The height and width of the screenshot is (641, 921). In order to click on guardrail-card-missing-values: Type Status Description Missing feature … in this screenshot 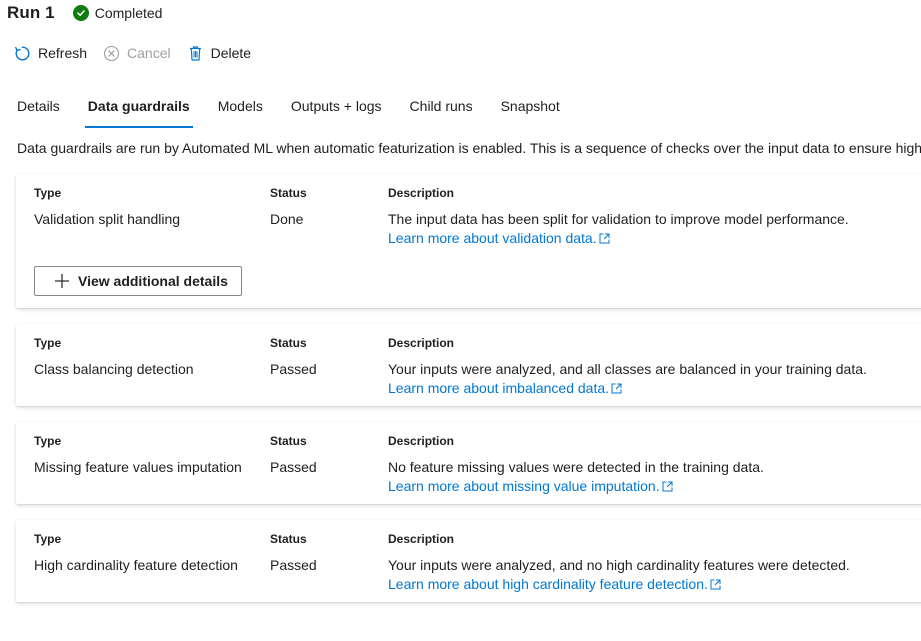, I will do `click(468, 463)`.